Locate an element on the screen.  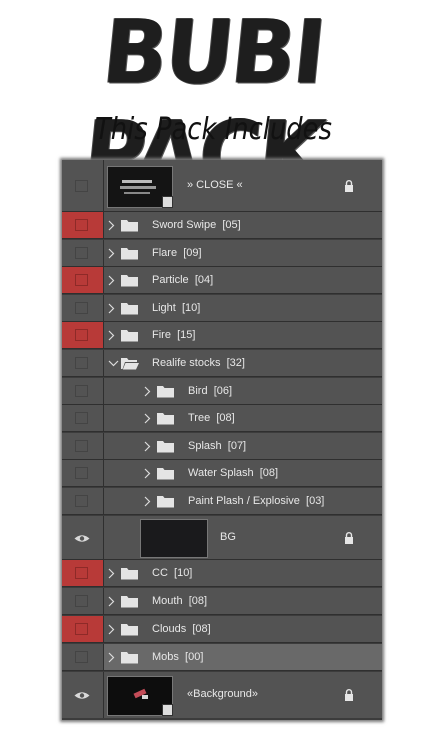
folder-open-icon is located at coordinates (130, 364).